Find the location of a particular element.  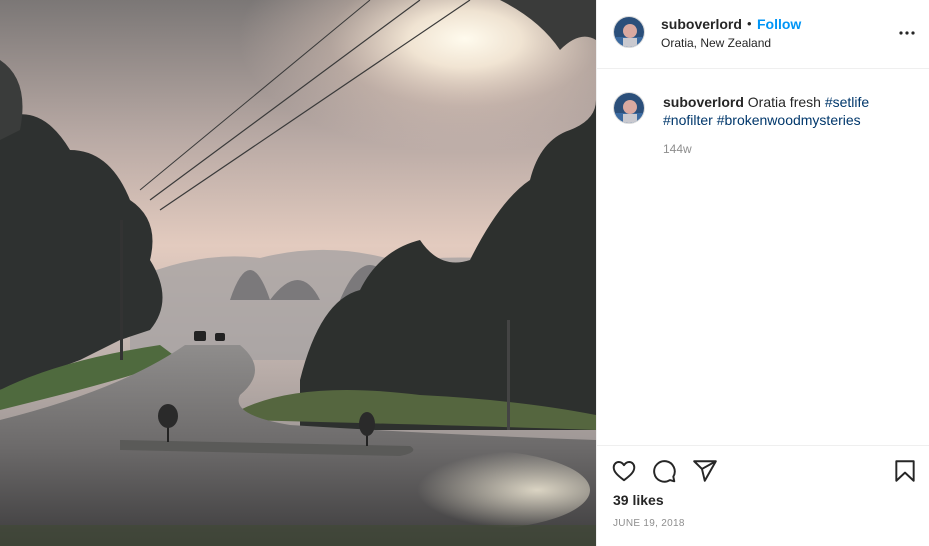

follow-button: Follow is located at coordinates (779, 24).